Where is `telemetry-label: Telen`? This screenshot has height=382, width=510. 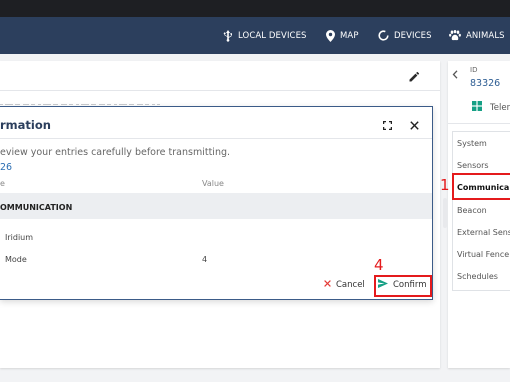
telemetry-label: Telen is located at coordinates (500, 107).